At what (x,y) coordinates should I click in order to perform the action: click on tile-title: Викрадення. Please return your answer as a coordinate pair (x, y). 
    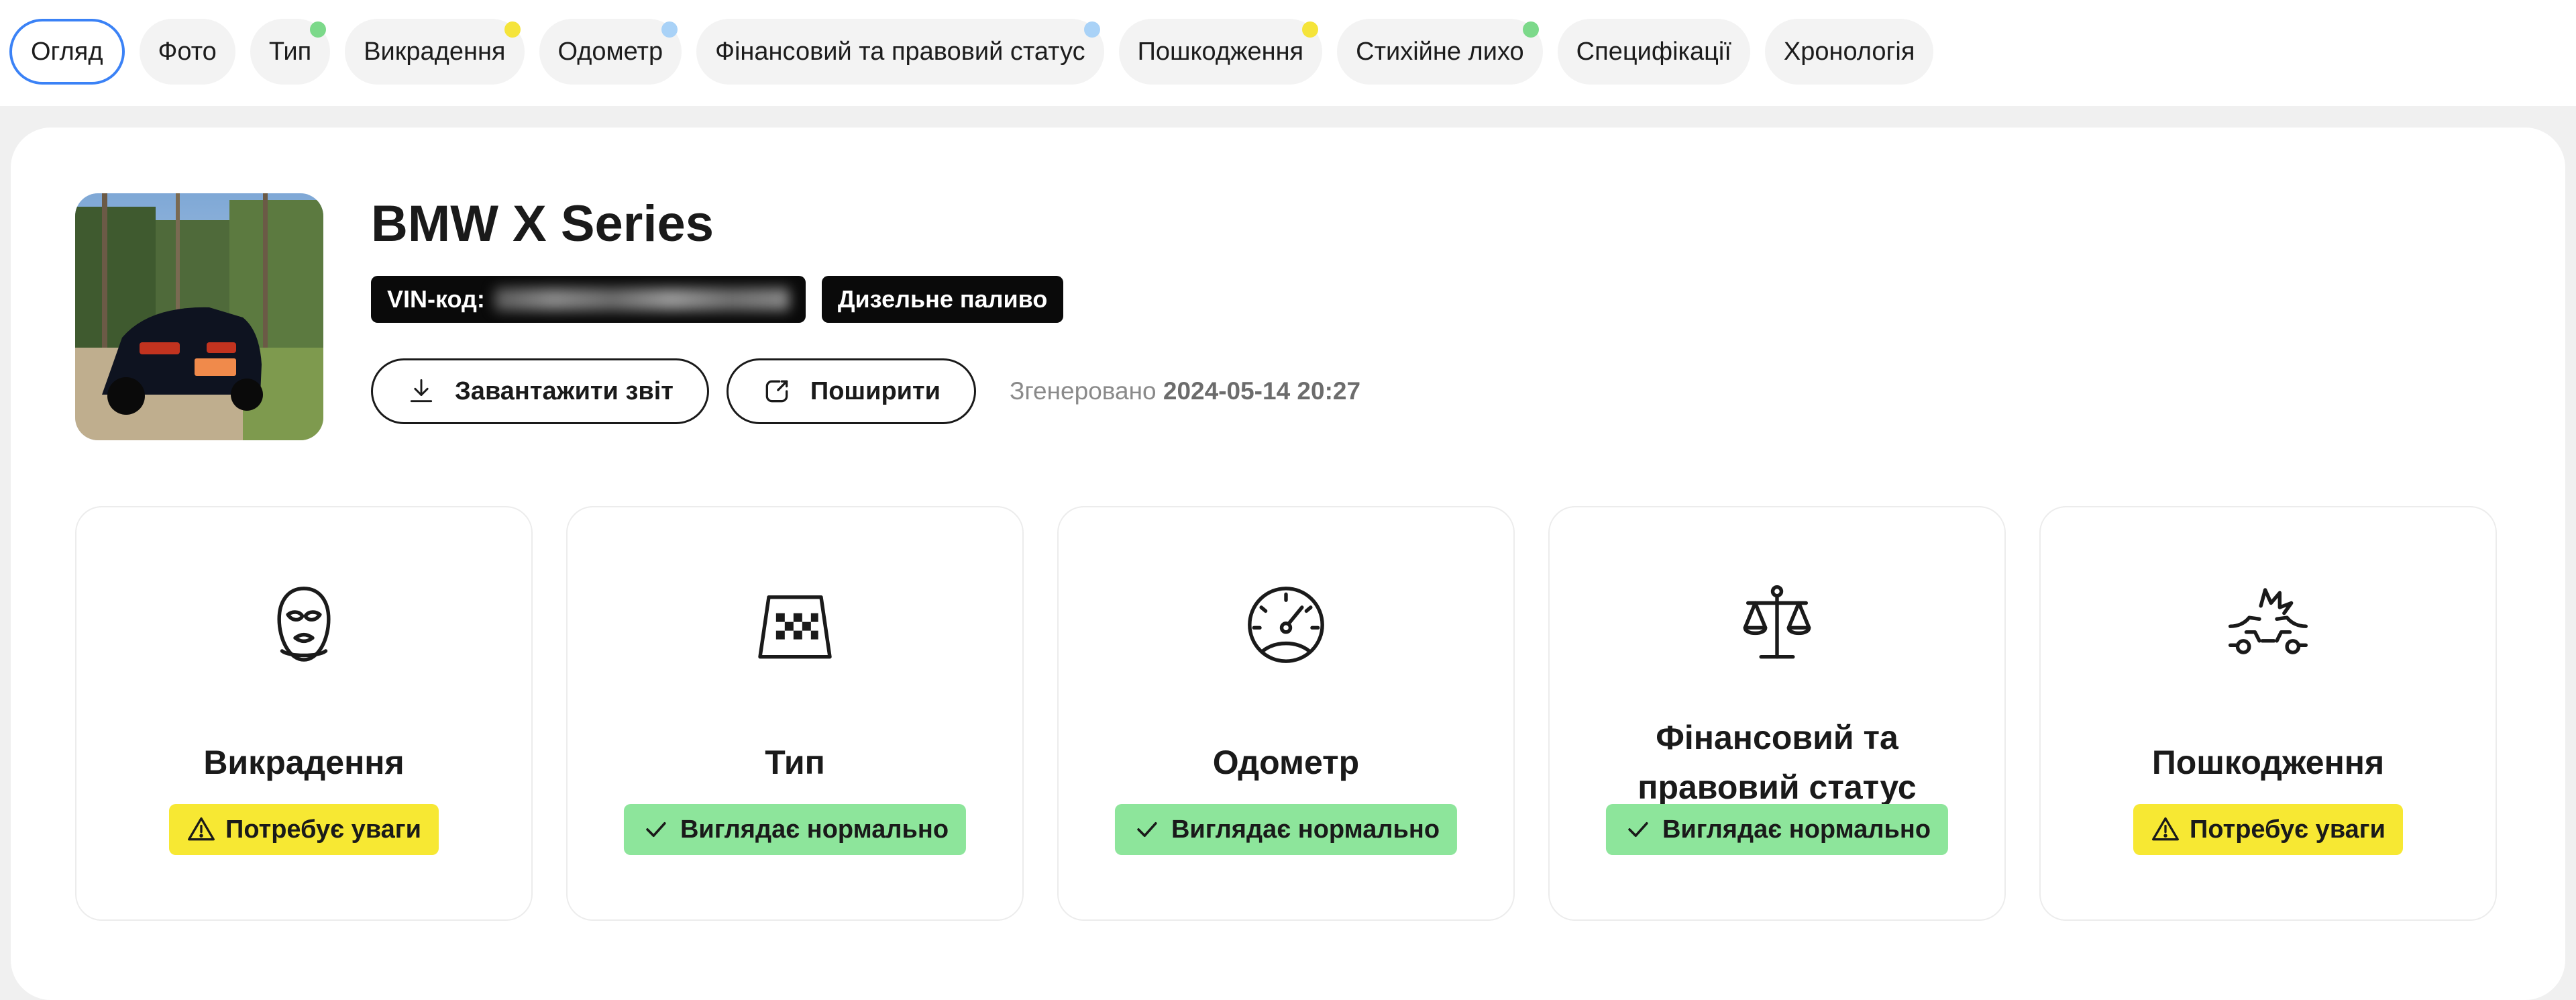
    Looking at the image, I should click on (304, 762).